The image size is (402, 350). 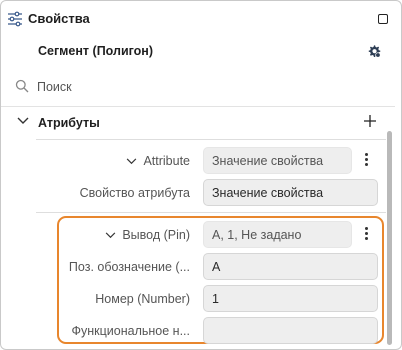 I want to click on attribute-value-field: Значение свойства, so click(x=277, y=160).